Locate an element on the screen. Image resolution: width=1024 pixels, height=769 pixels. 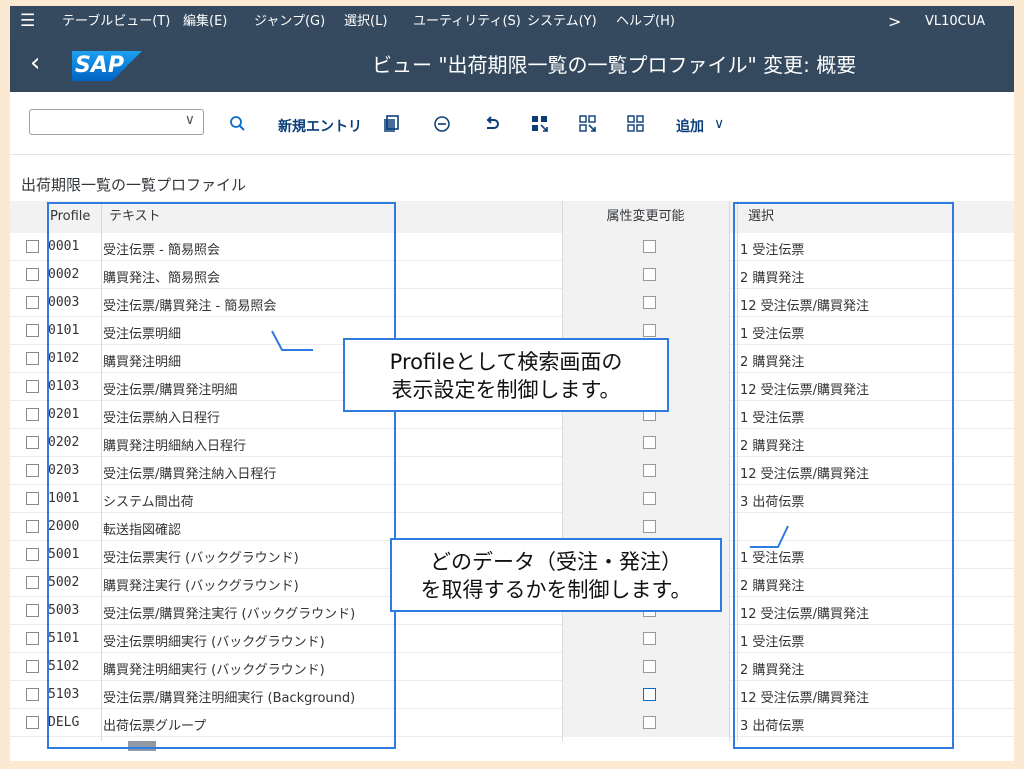
copy-icon is located at coordinates (392, 124).